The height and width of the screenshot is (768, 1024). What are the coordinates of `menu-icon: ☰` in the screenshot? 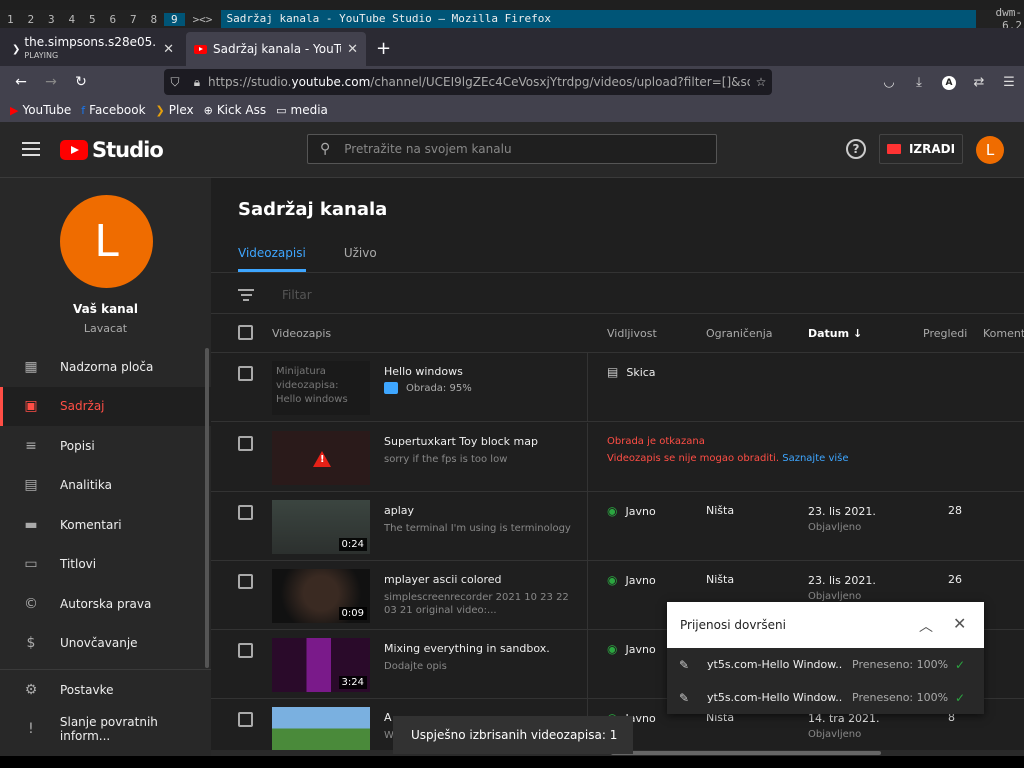 It's located at (1009, 82).